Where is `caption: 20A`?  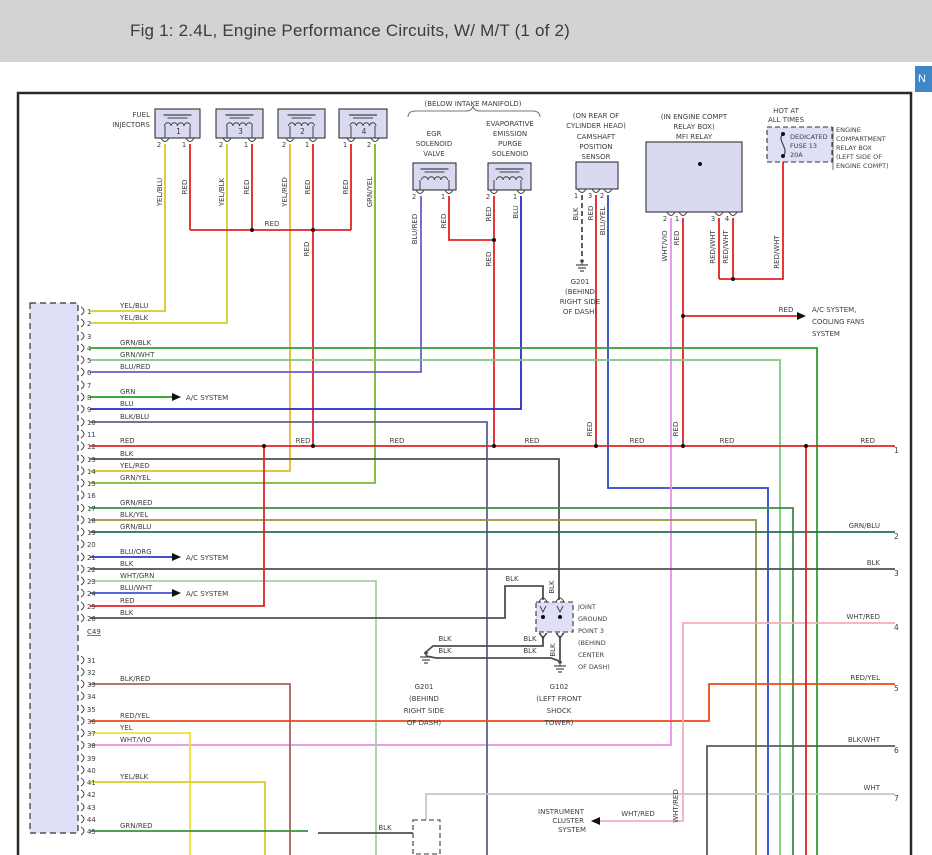
caption: 20A is located at coordinates (796, 155).